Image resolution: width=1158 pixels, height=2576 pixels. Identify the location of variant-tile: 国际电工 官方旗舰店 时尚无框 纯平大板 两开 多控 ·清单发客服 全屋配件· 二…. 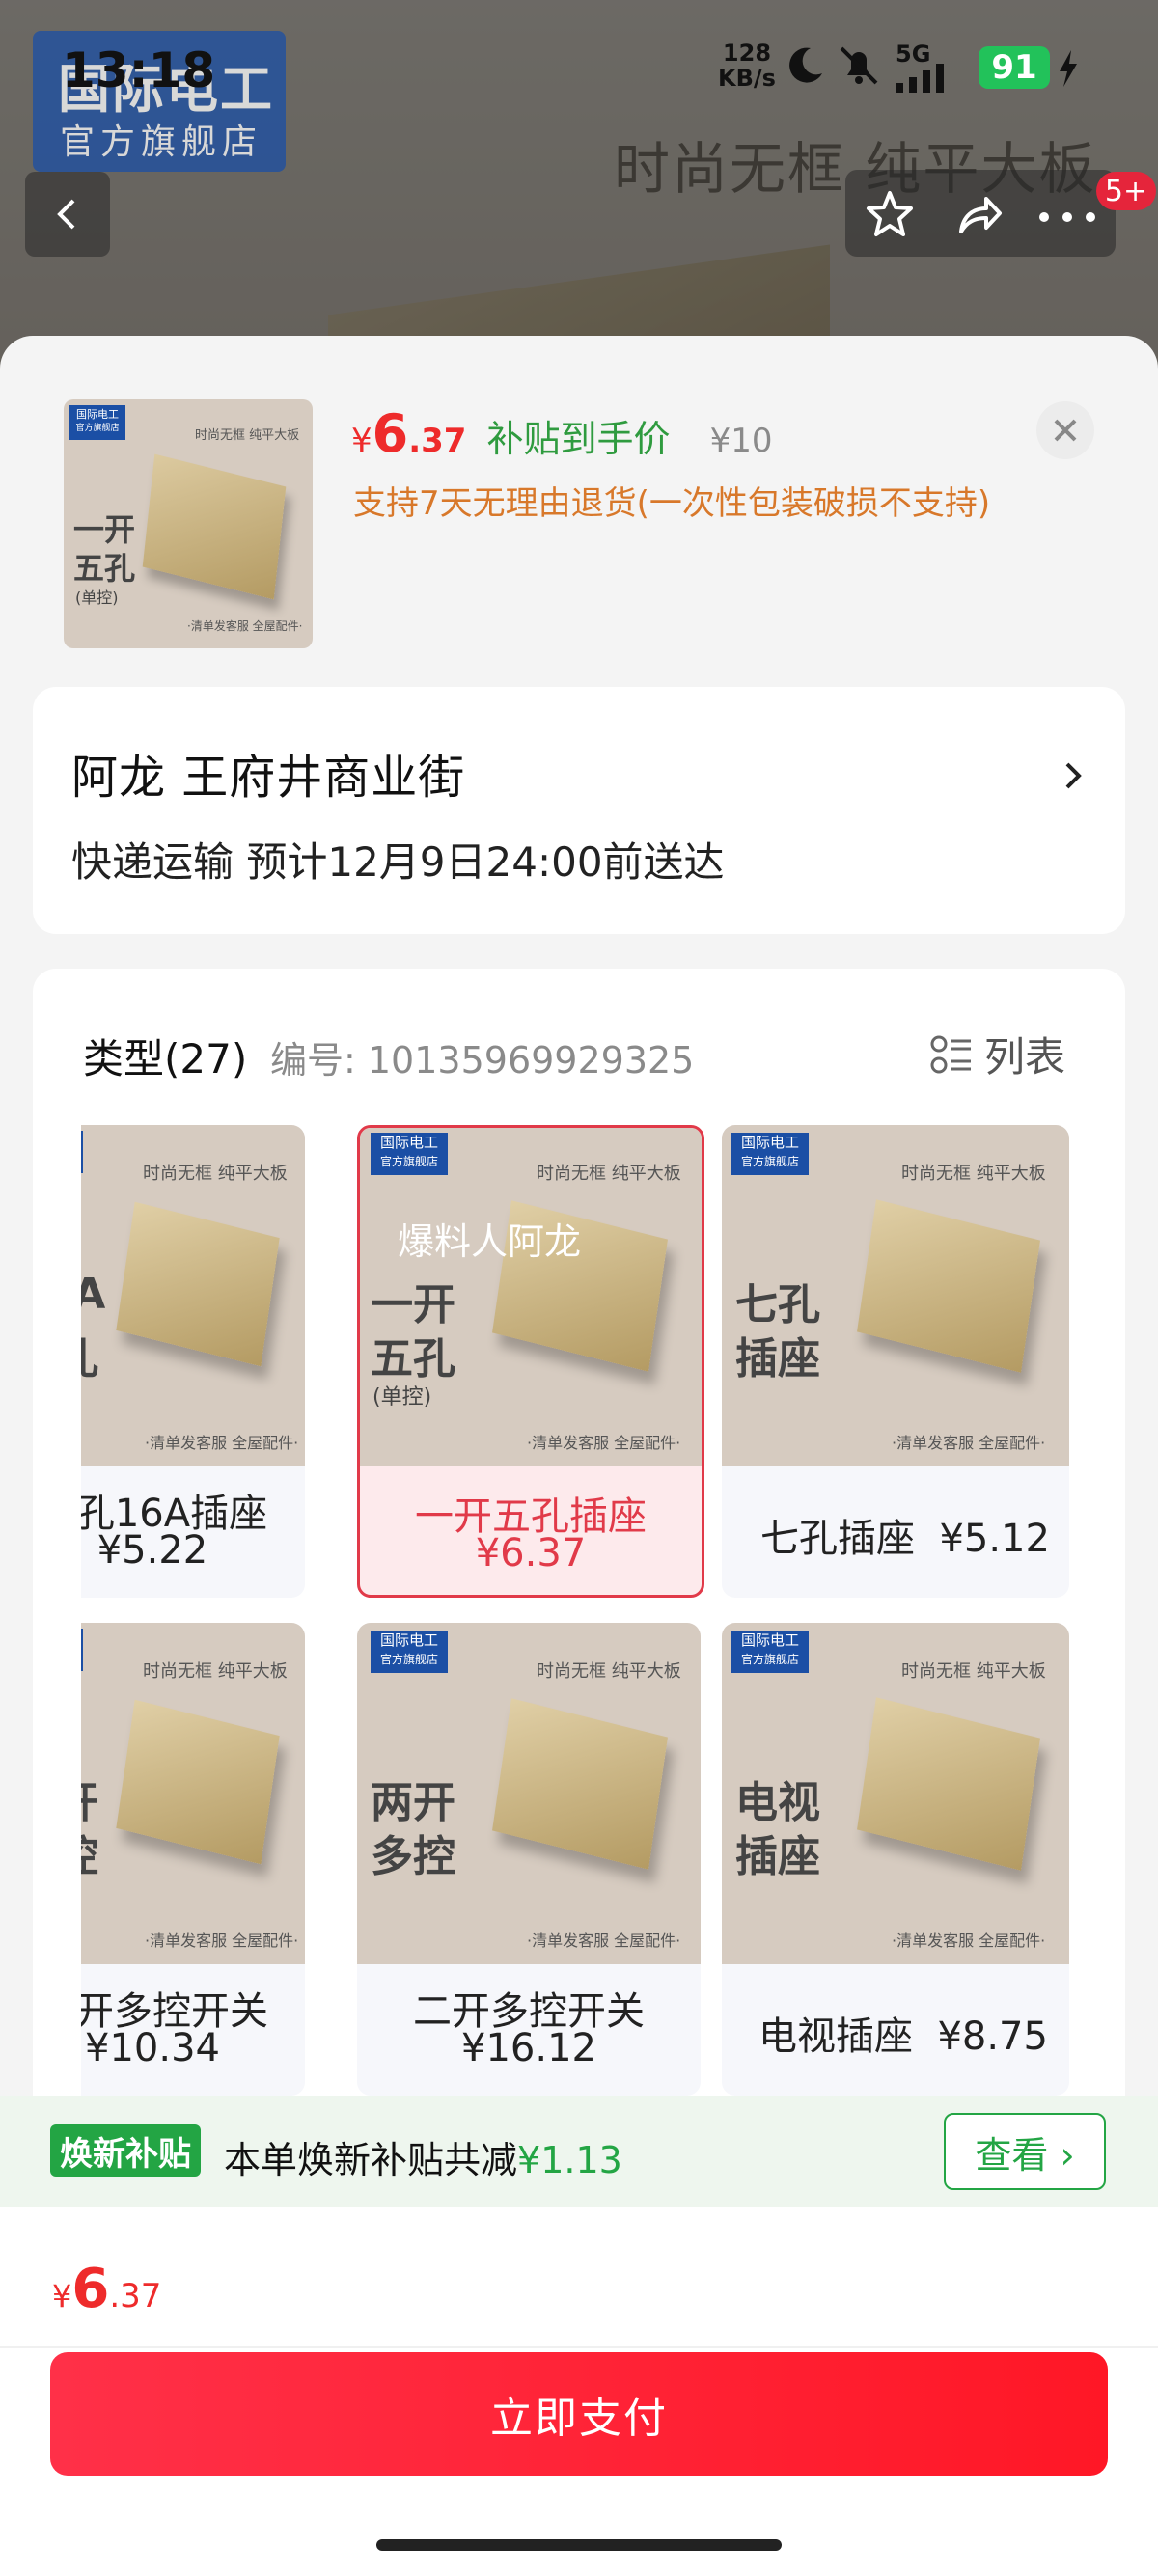
(529, 1860).